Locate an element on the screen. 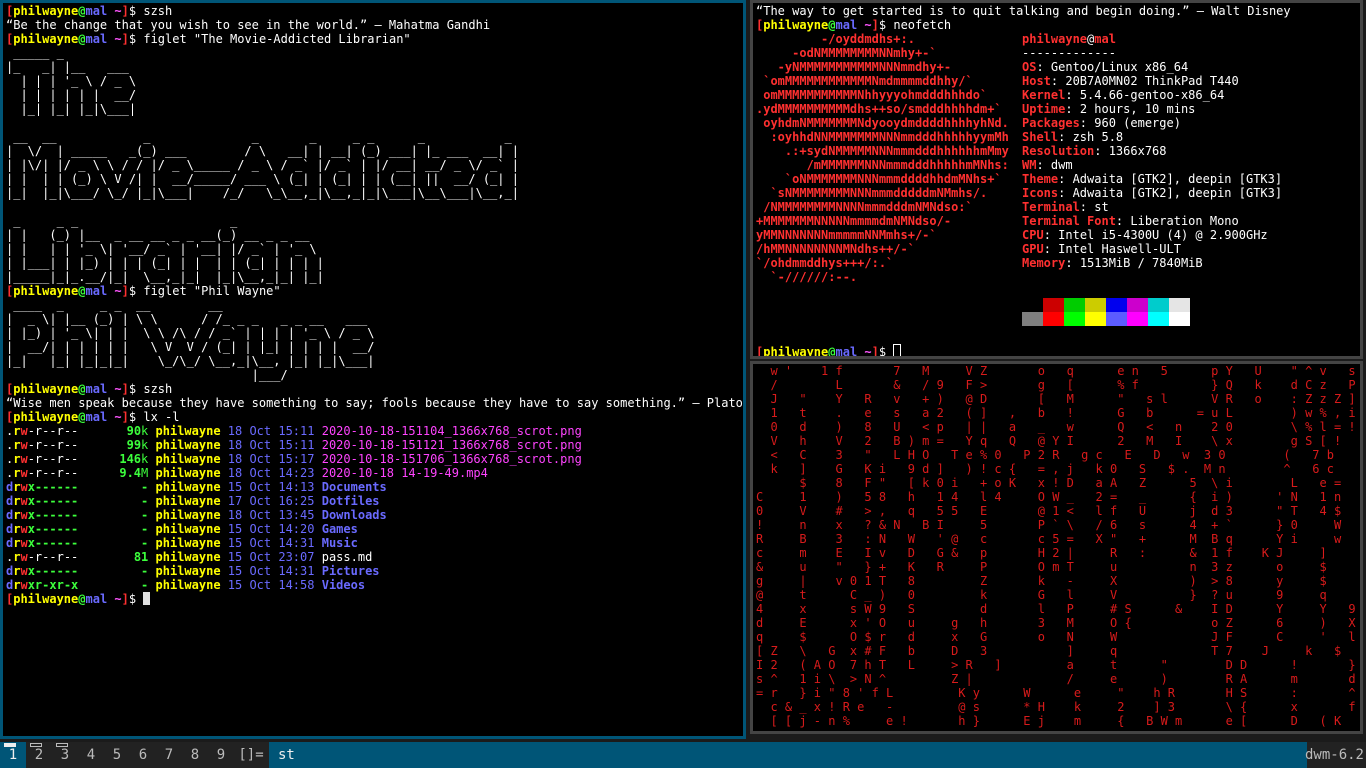 This screenshot has height=768, width=1366. info-row: Terminal: st is located at coordinates (1065, 207).